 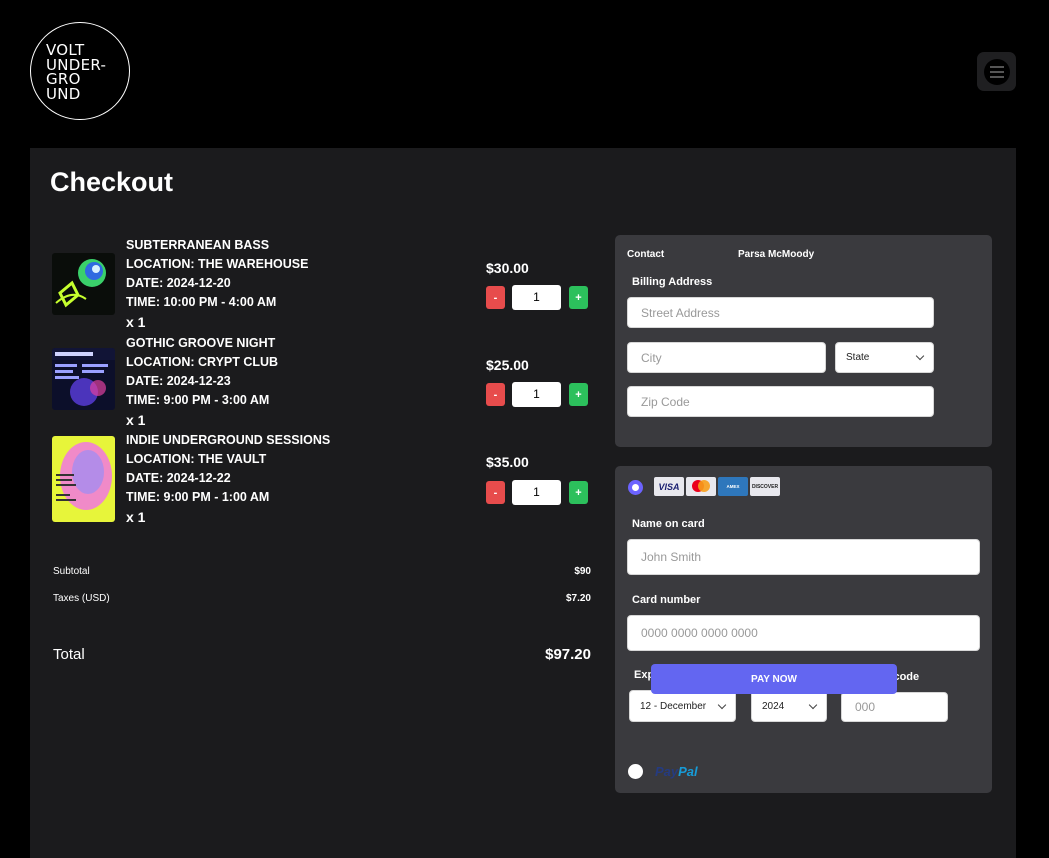 I want to click on card-brands: VISA AMEX DISCOVER, so click(x=717, y=486).